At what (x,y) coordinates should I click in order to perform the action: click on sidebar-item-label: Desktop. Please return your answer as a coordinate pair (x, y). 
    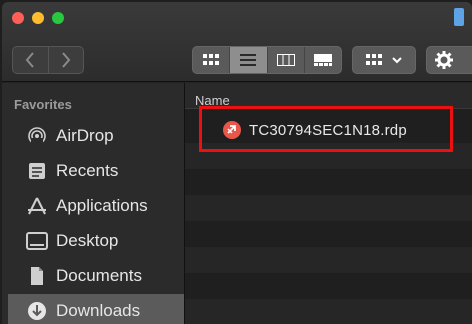
    Looking at the image, I should click on (87, 240).